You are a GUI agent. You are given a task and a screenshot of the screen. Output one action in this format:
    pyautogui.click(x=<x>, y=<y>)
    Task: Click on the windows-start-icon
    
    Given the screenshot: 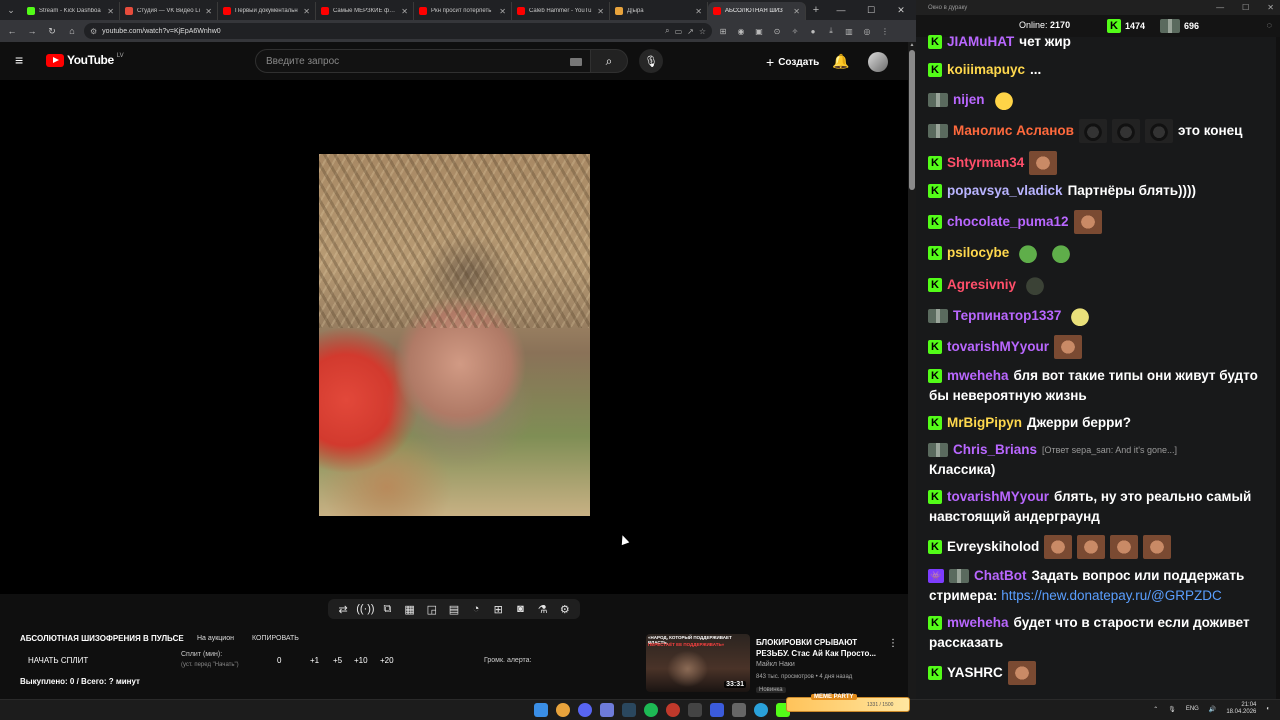 What is the action you would take?
    pyautogui.click(x=541, y=710)
    